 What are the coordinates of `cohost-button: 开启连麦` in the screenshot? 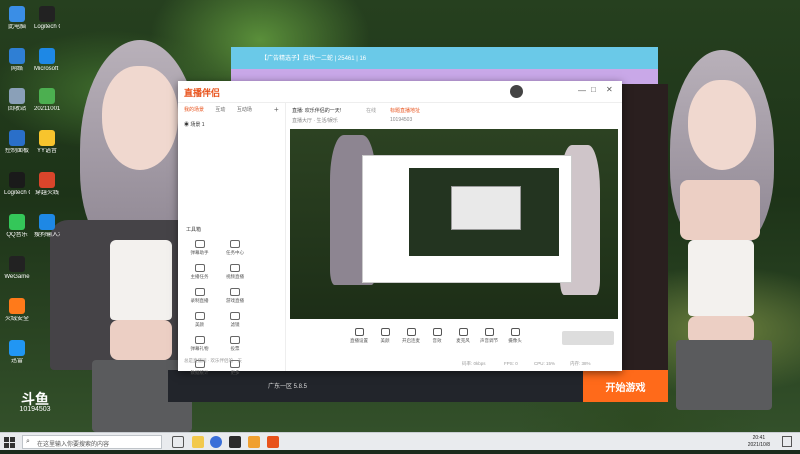 It's located at (411, 336).